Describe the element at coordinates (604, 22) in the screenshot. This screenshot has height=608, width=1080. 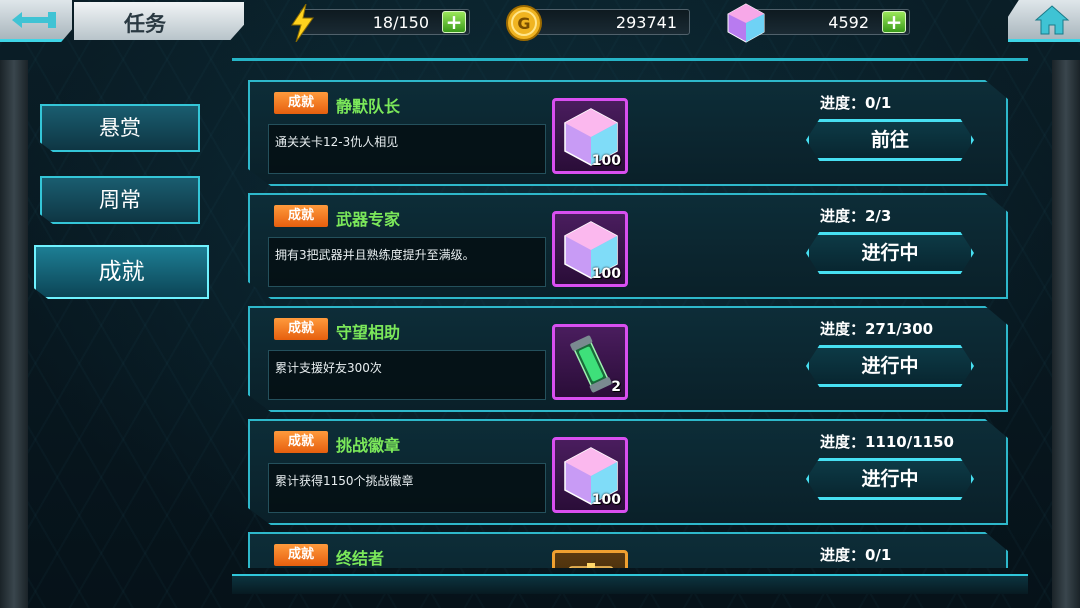
I see `gold-counter: 293741` at that location.